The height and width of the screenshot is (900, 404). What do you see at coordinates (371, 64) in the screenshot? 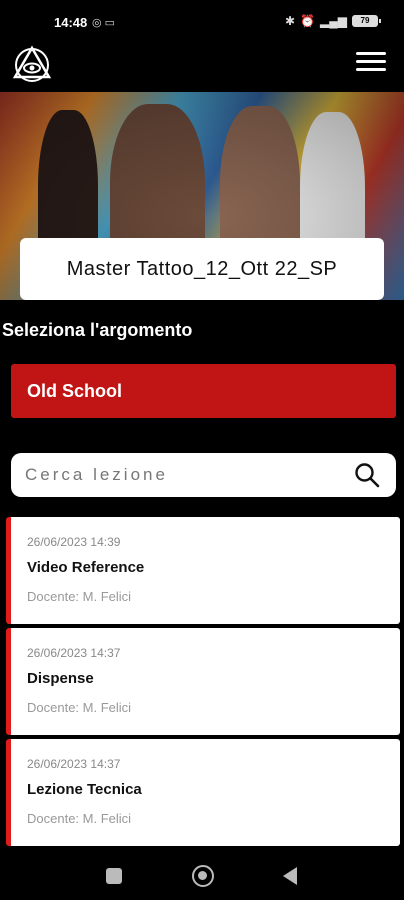
I see `hamburger-menu-icon` at bounding box center [371, 64].